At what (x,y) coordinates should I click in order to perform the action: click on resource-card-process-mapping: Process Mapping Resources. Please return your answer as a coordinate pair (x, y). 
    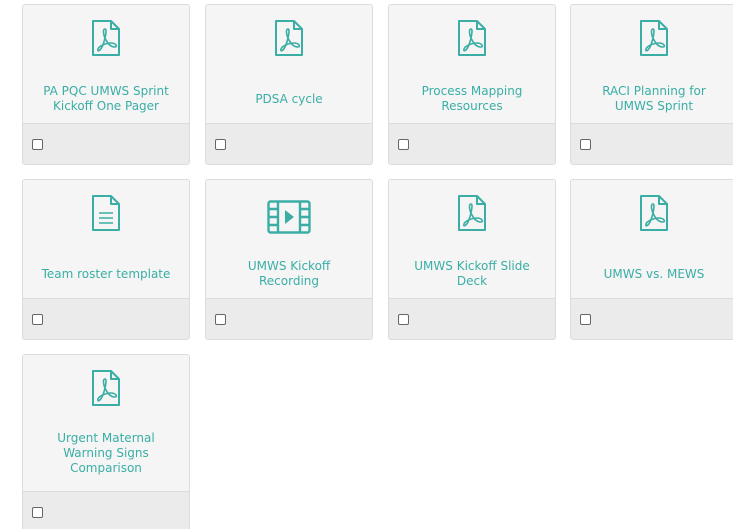
    Looking at the image, I should click on (472, 84).